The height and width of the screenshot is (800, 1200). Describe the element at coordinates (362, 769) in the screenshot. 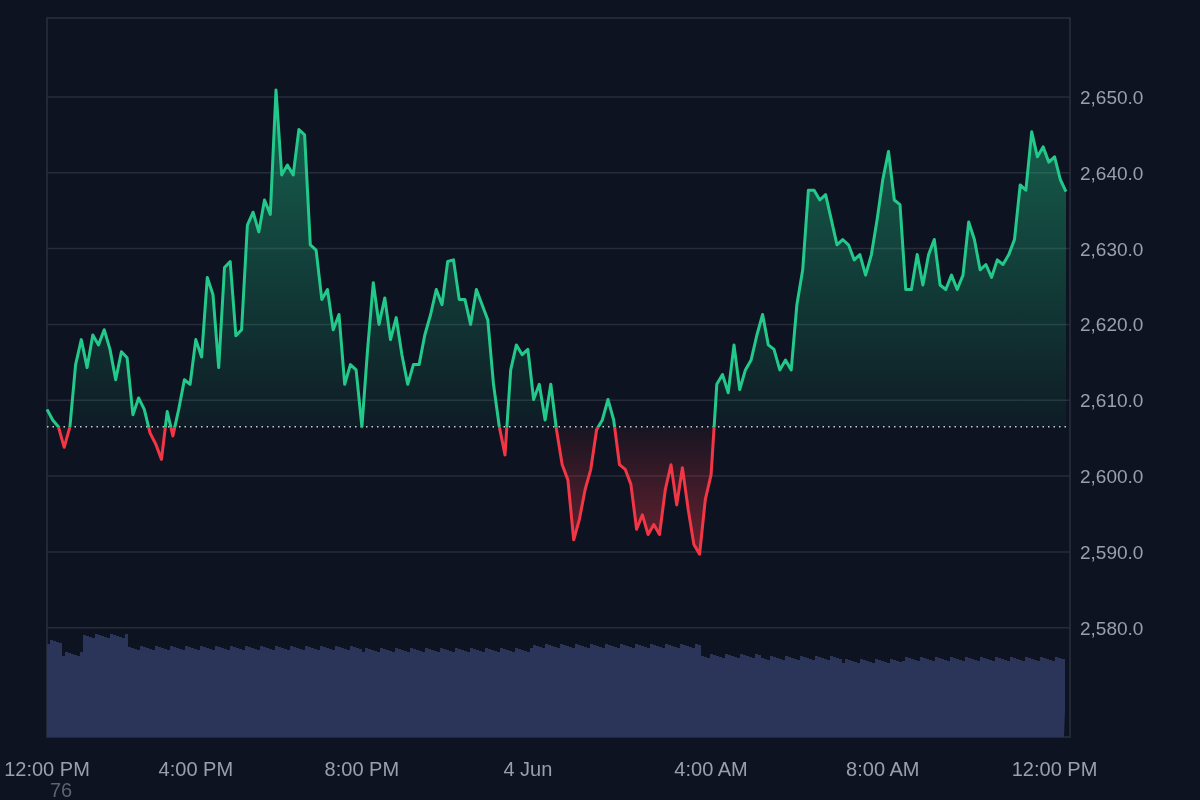

I see `x-axis-label: 8:00 PM` at that location.